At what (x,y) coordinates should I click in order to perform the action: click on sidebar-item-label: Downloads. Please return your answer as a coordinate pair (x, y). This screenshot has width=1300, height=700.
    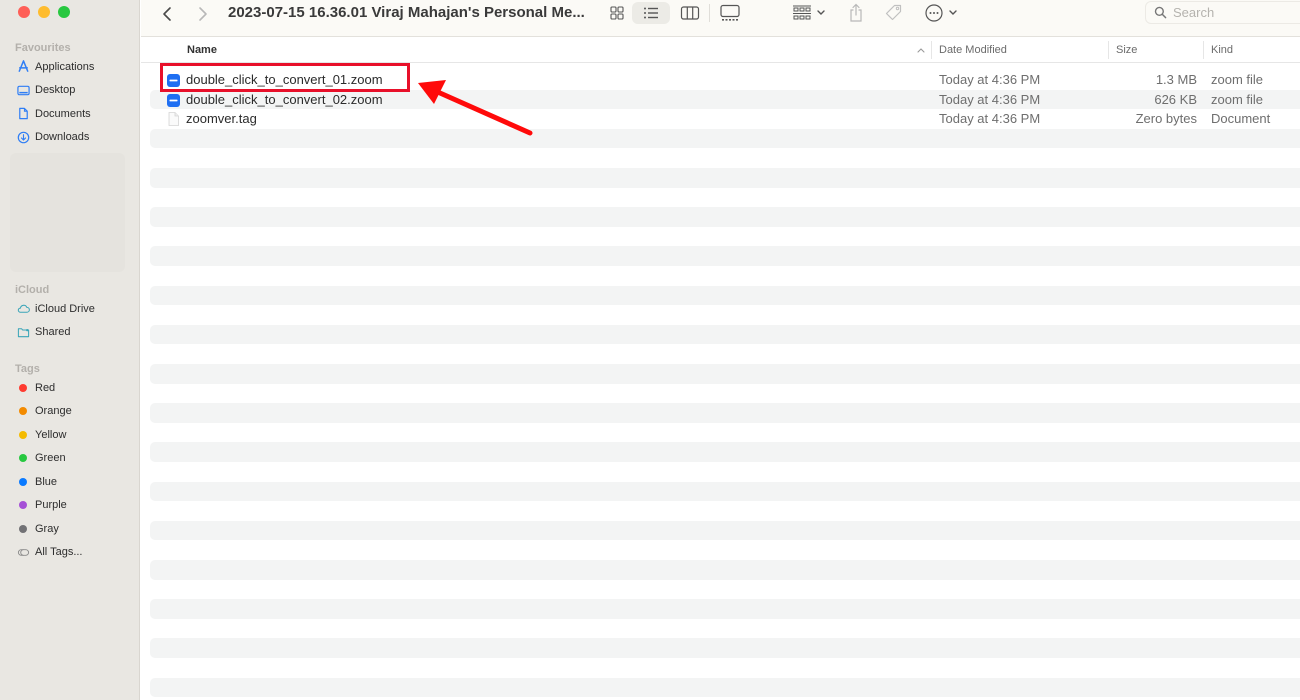
    Looking at the image, I should click on (62, 137).